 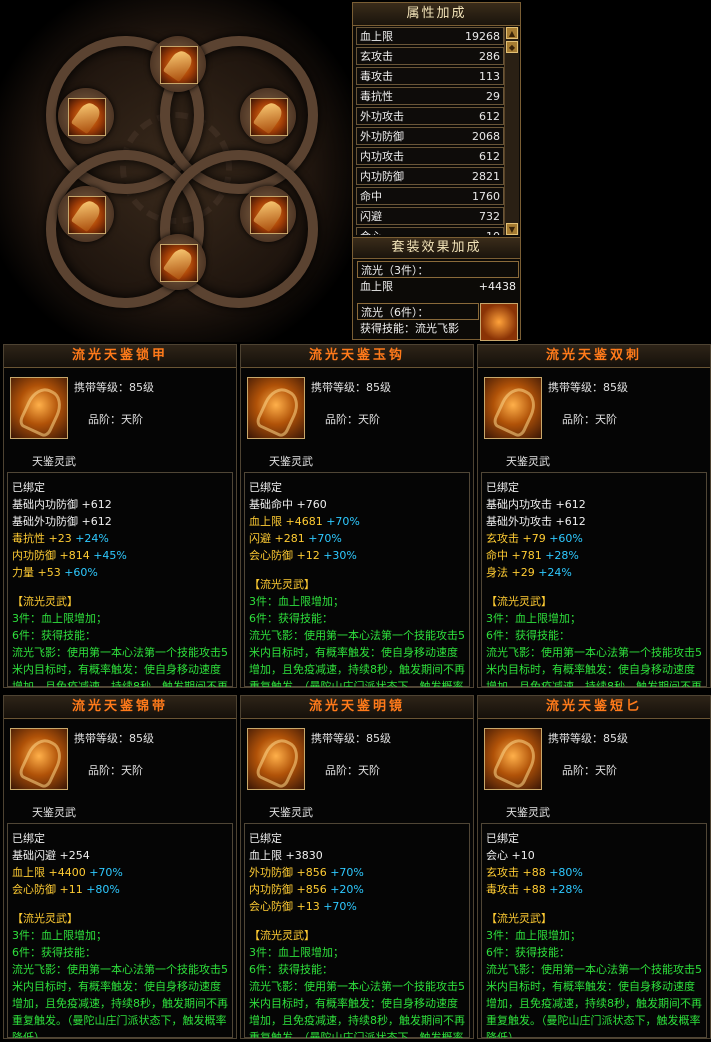 I want to click on tier3-label: 流光（3件）：, so click(x=438, y=269).